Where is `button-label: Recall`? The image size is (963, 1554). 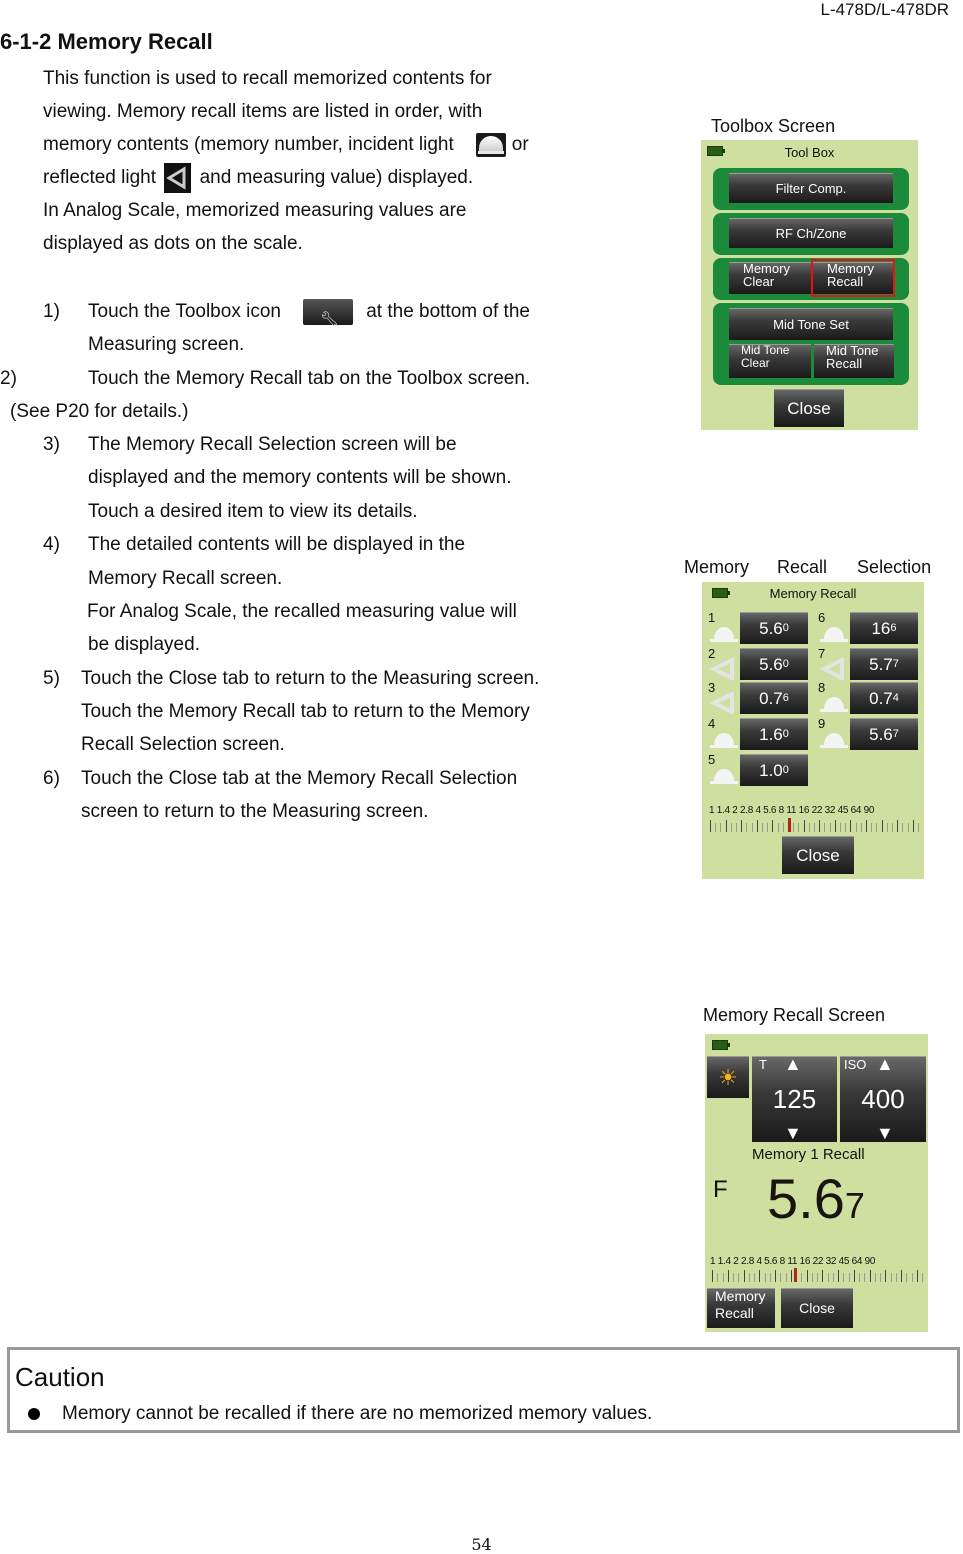 button-label: Recall is located at coordinates (844, 363).